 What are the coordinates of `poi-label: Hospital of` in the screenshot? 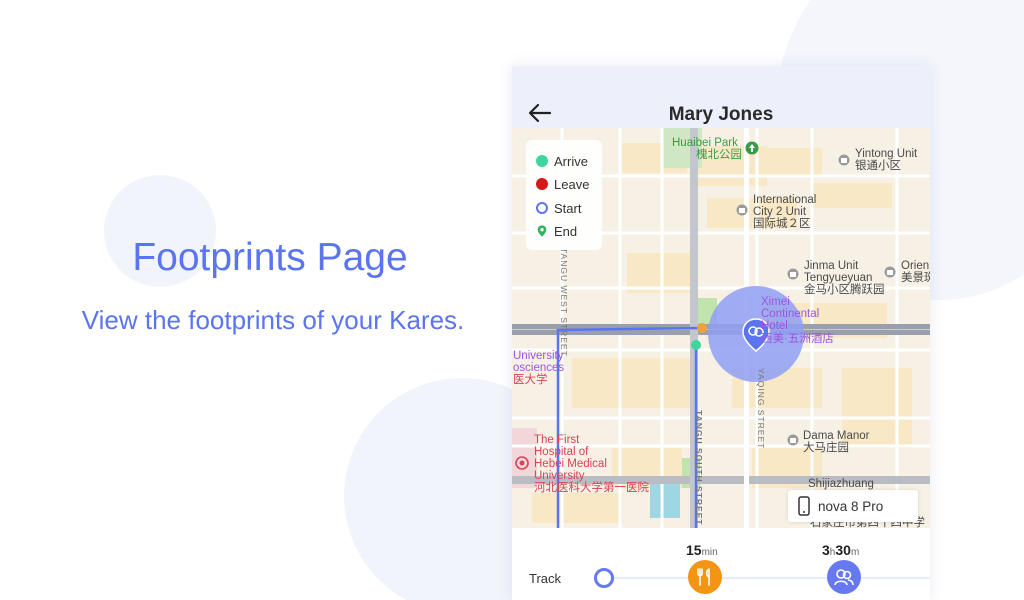 It's located at (561, 452).